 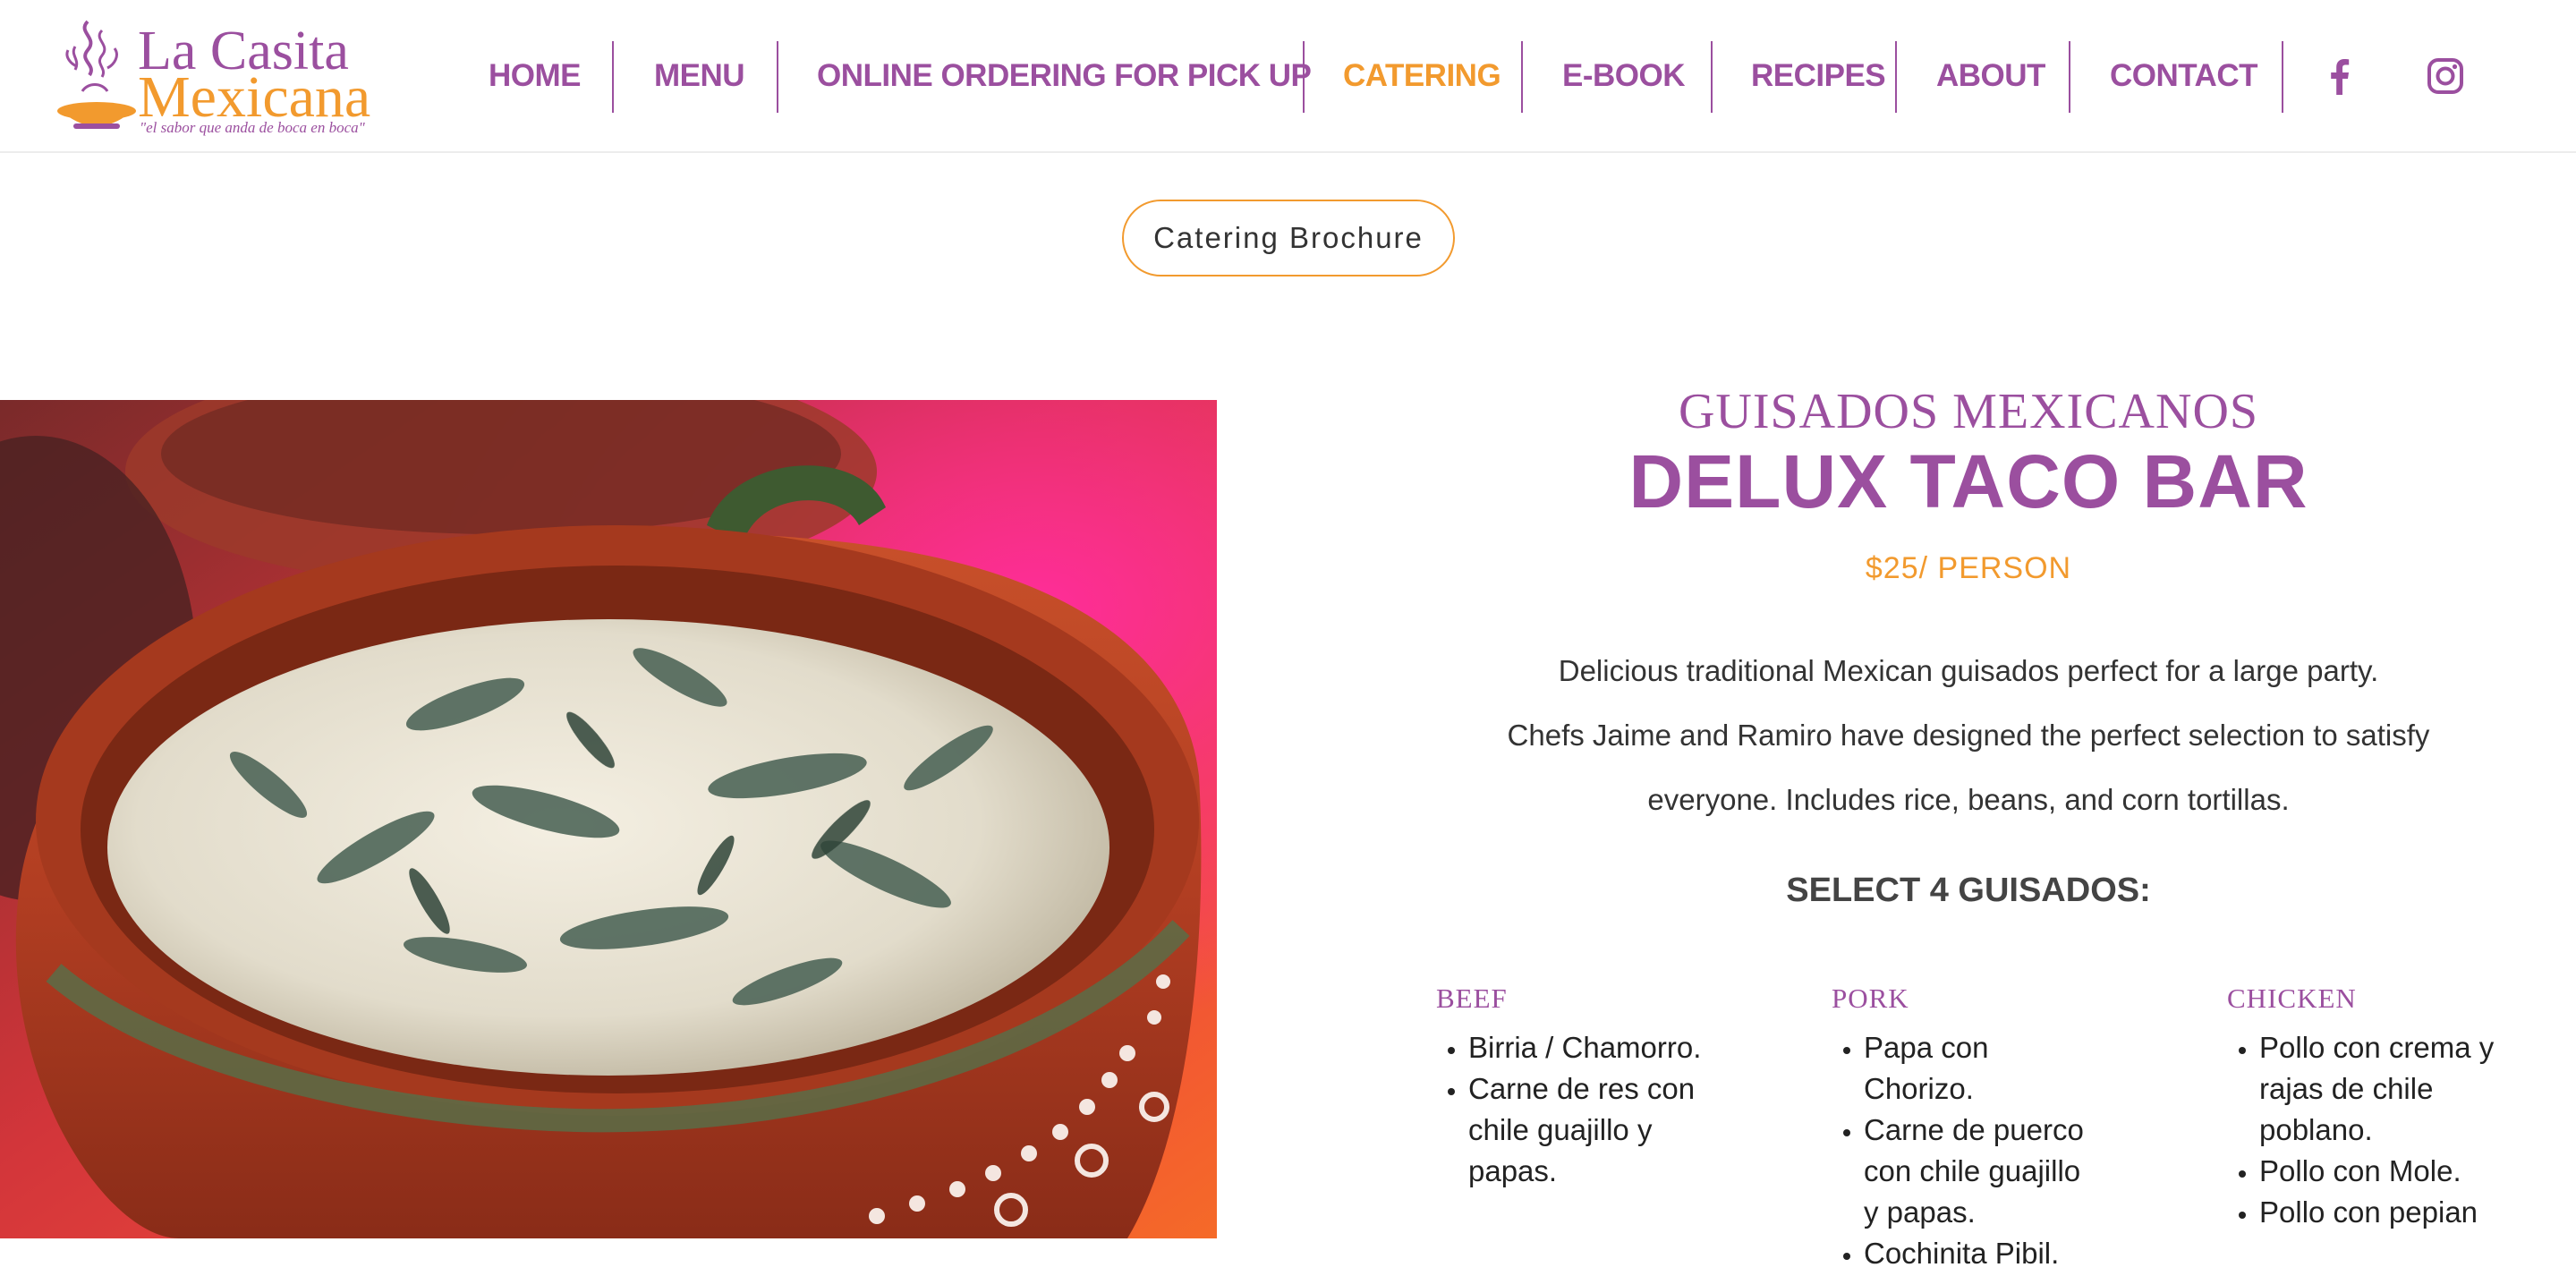 I want to click on nav-contact: CONTACT, so click(x=2184, y=76).